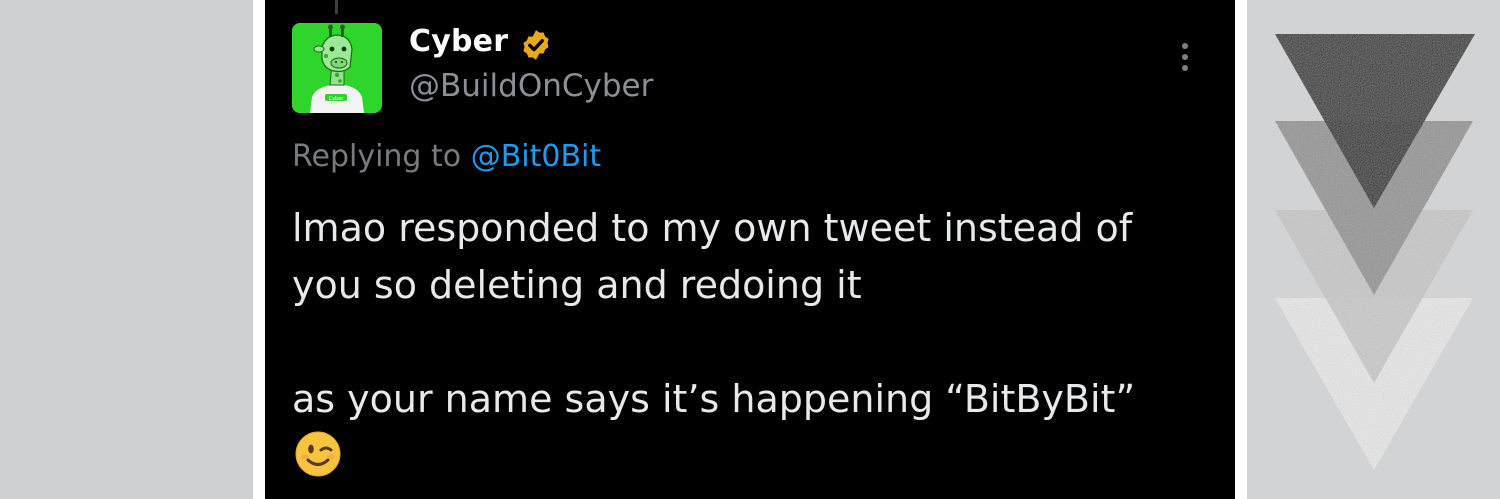  I want to click on avatar-shirt-text: Cyber, so click(337, 99).